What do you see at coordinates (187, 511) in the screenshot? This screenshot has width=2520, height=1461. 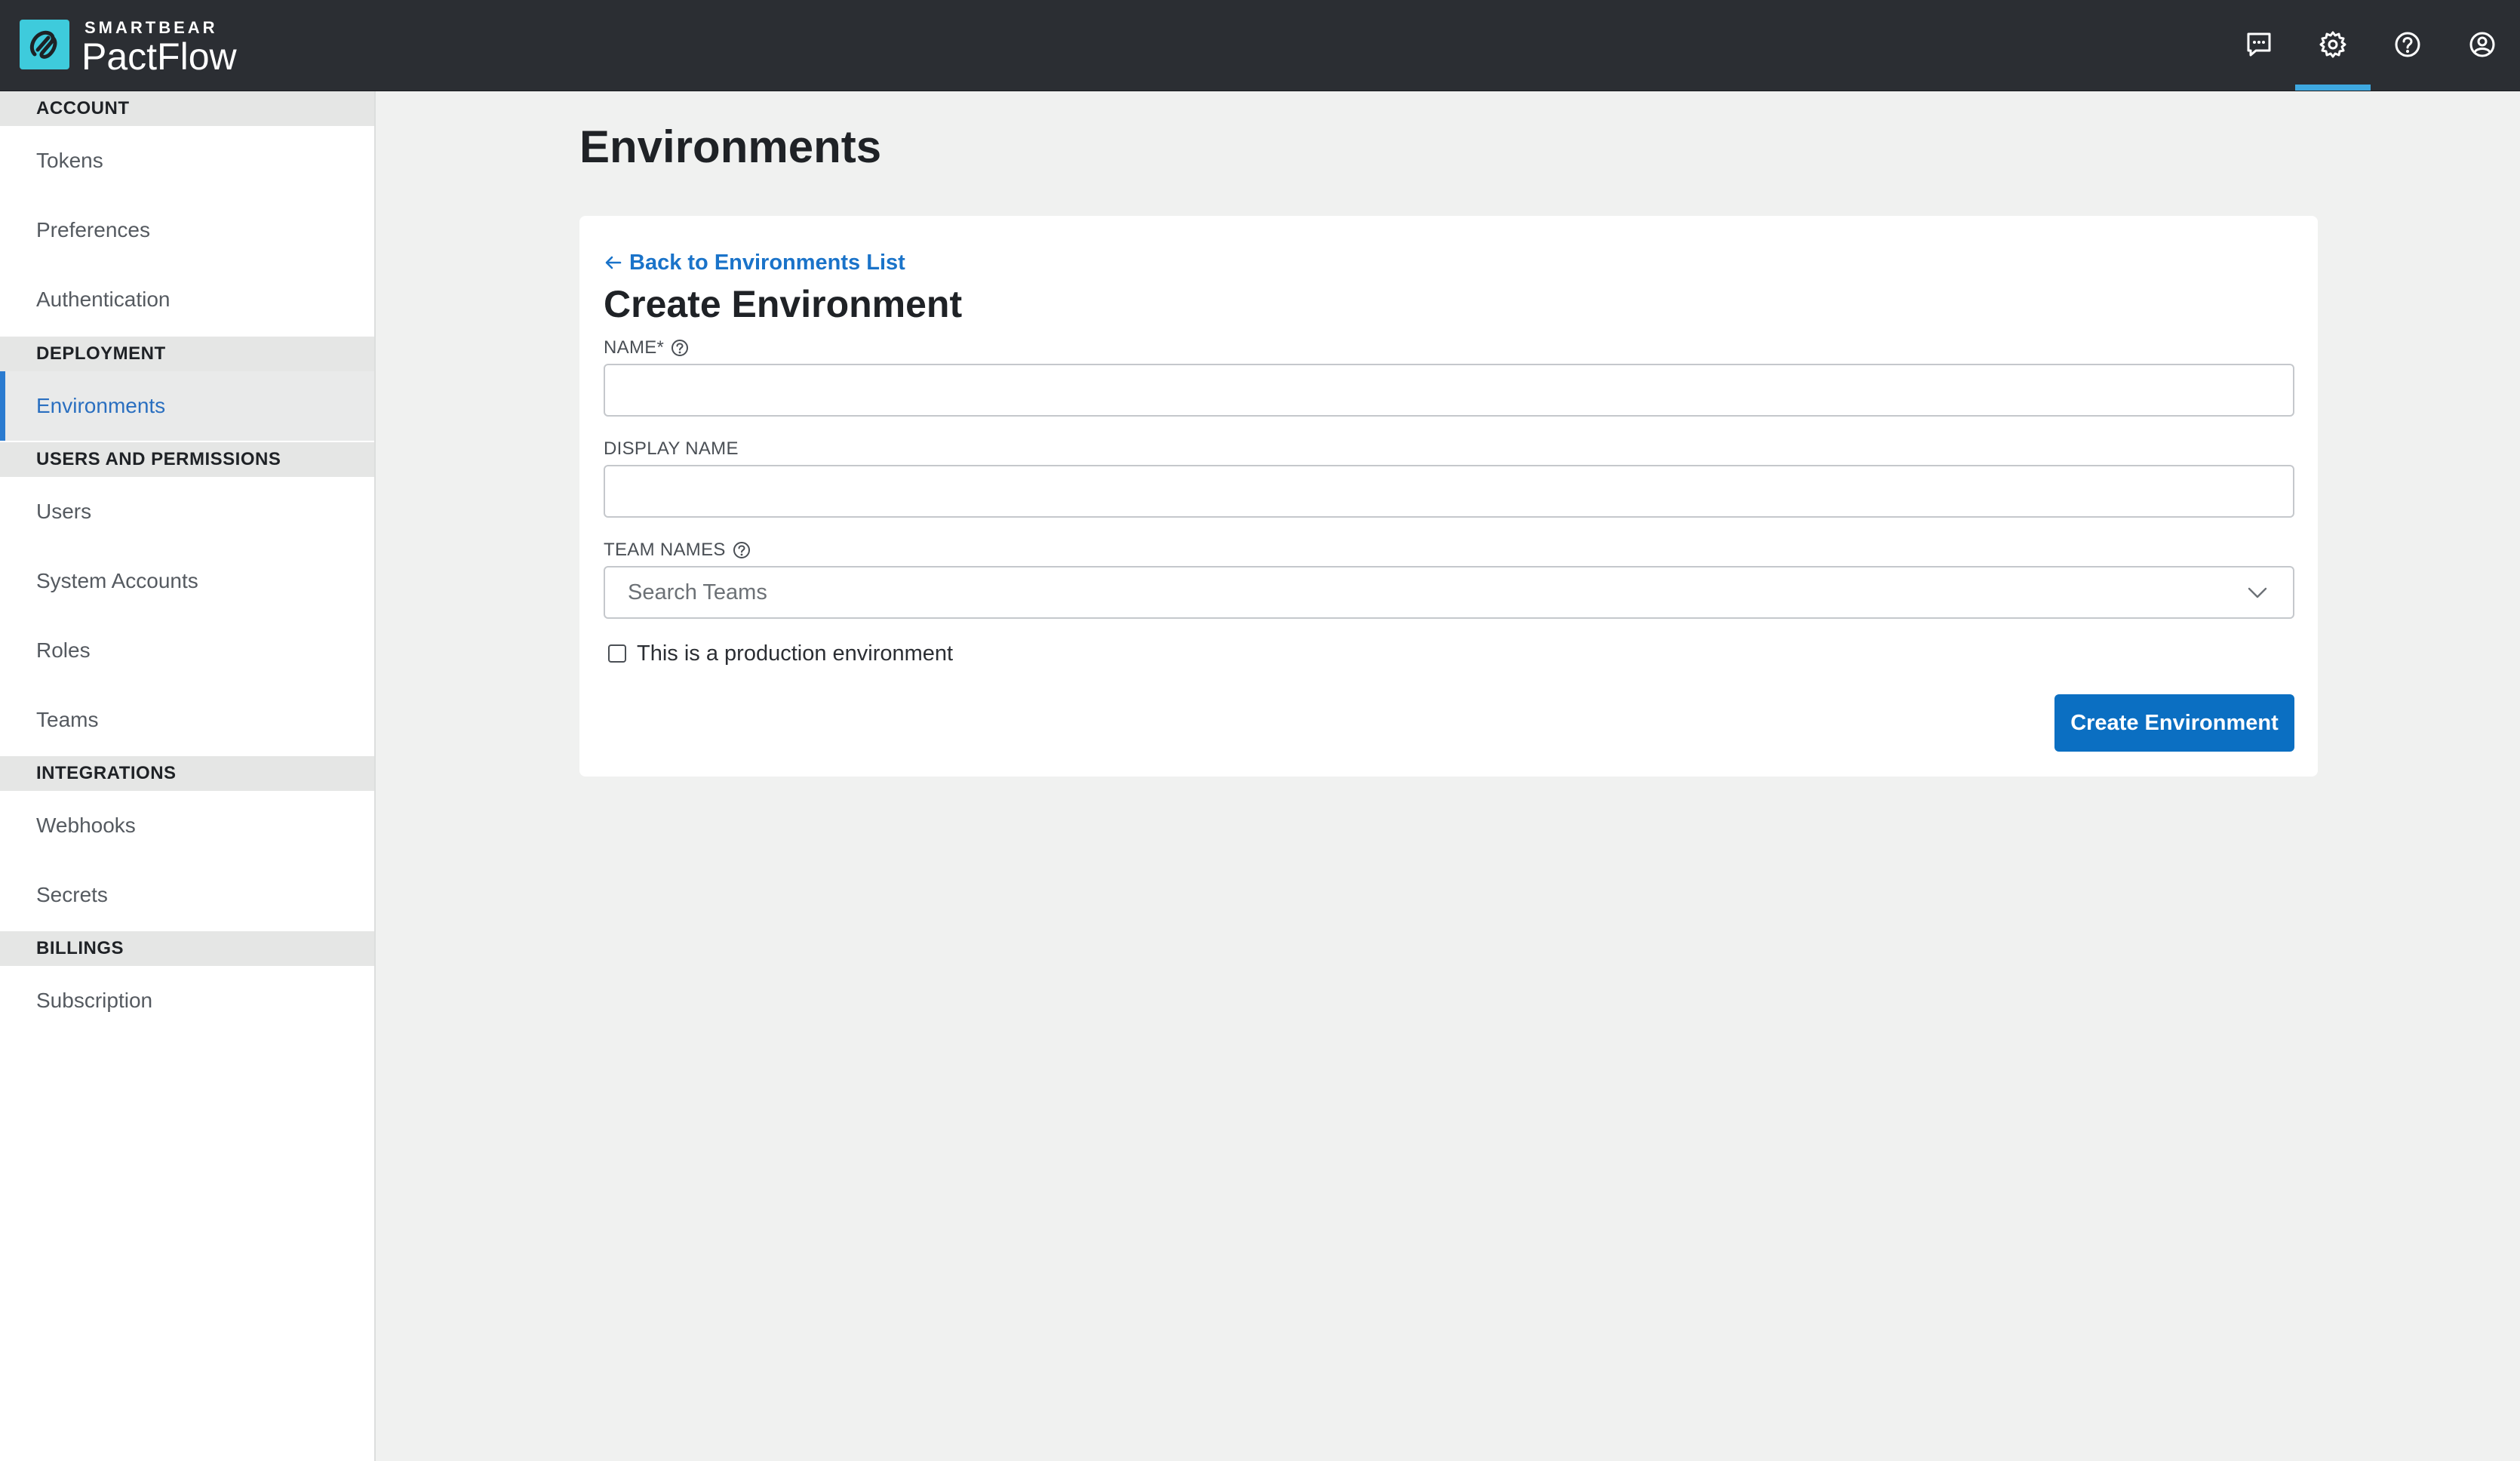 I see `sidebar-item-users: Users` at bounding box center [187, 511].